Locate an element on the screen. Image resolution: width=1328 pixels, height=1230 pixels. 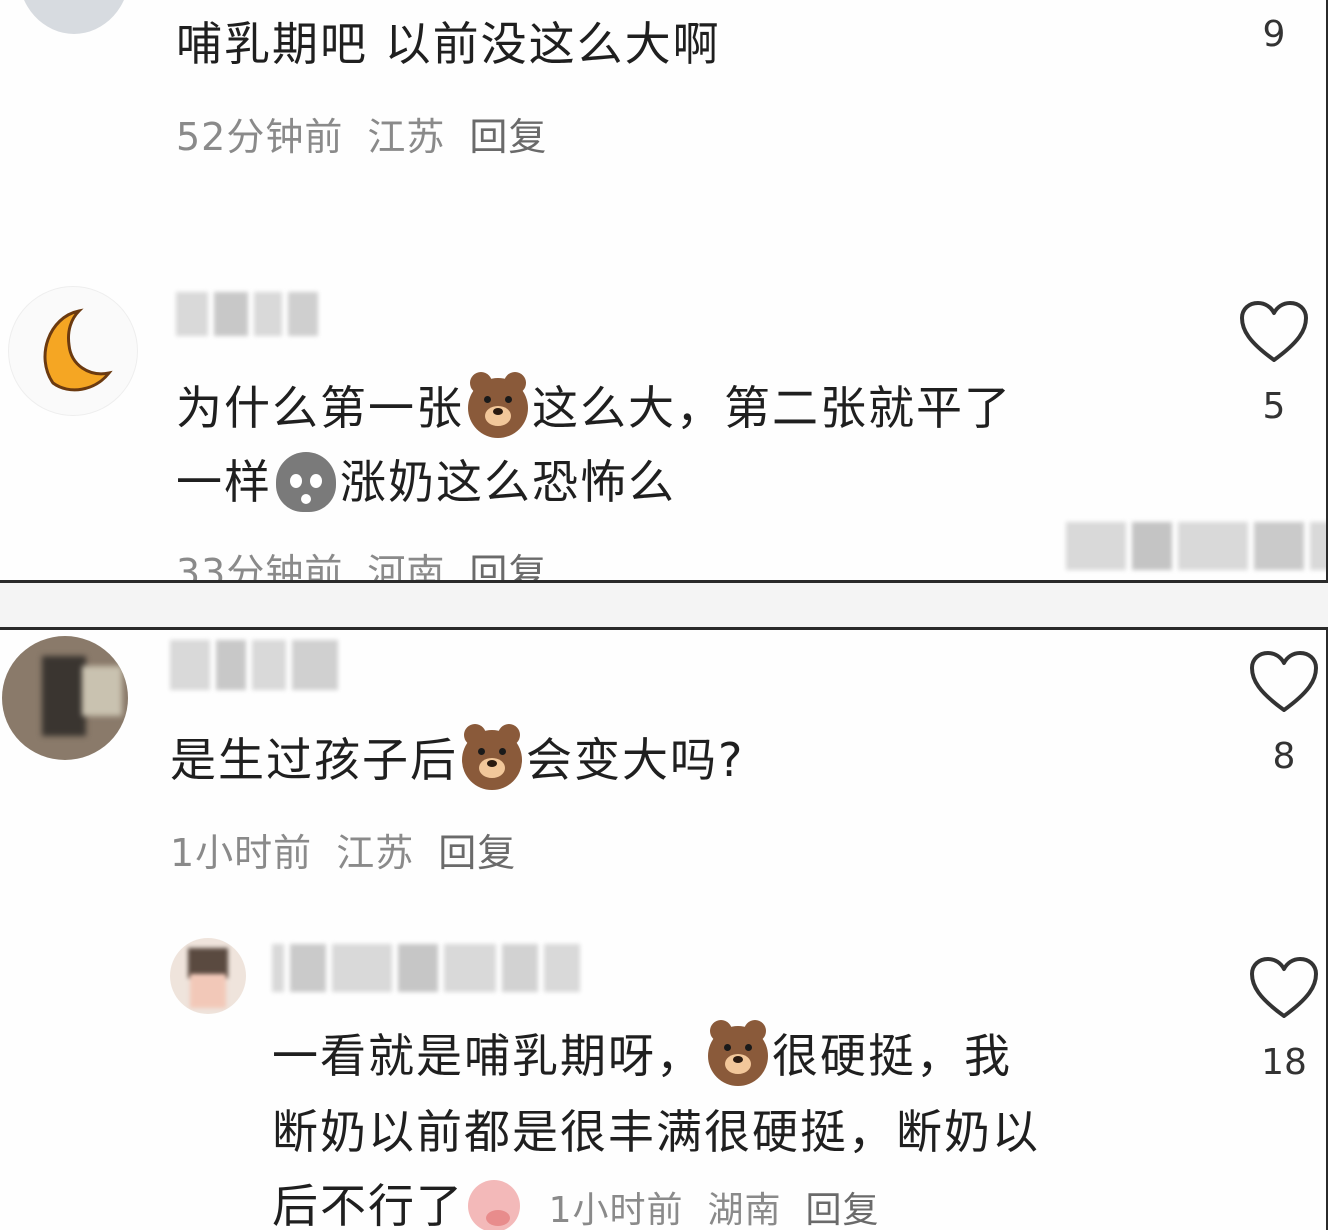
like-button: 9 is located at coordinates (1274, 34).